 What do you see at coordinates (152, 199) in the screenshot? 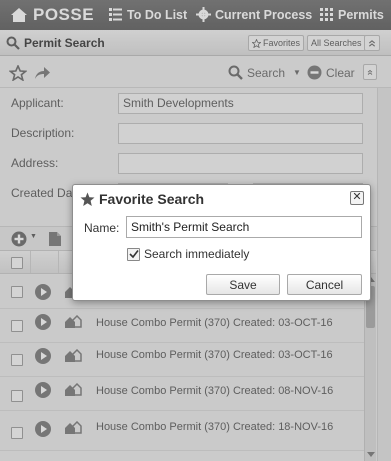
I see `dialog-title-text: Favorite Search` at bounding box center [152, 199].